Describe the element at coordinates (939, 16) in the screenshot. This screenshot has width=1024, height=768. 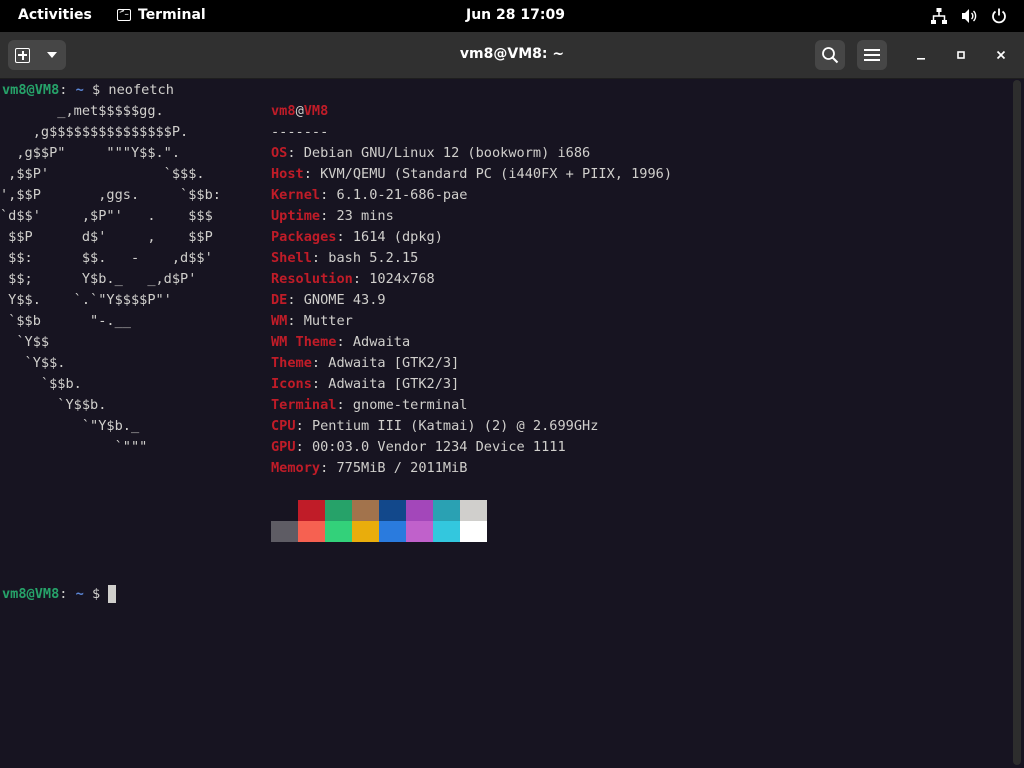
I see `network-icon` at that location.